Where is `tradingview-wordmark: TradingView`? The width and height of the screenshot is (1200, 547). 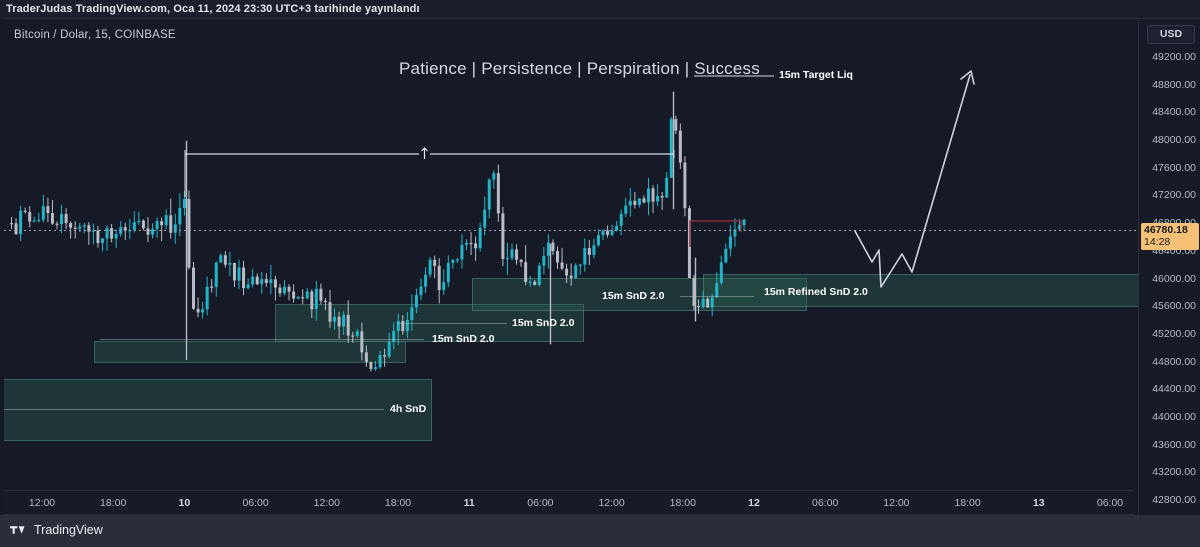 tradingview-wordmark: TradingView is located at coordinates (68, 530).